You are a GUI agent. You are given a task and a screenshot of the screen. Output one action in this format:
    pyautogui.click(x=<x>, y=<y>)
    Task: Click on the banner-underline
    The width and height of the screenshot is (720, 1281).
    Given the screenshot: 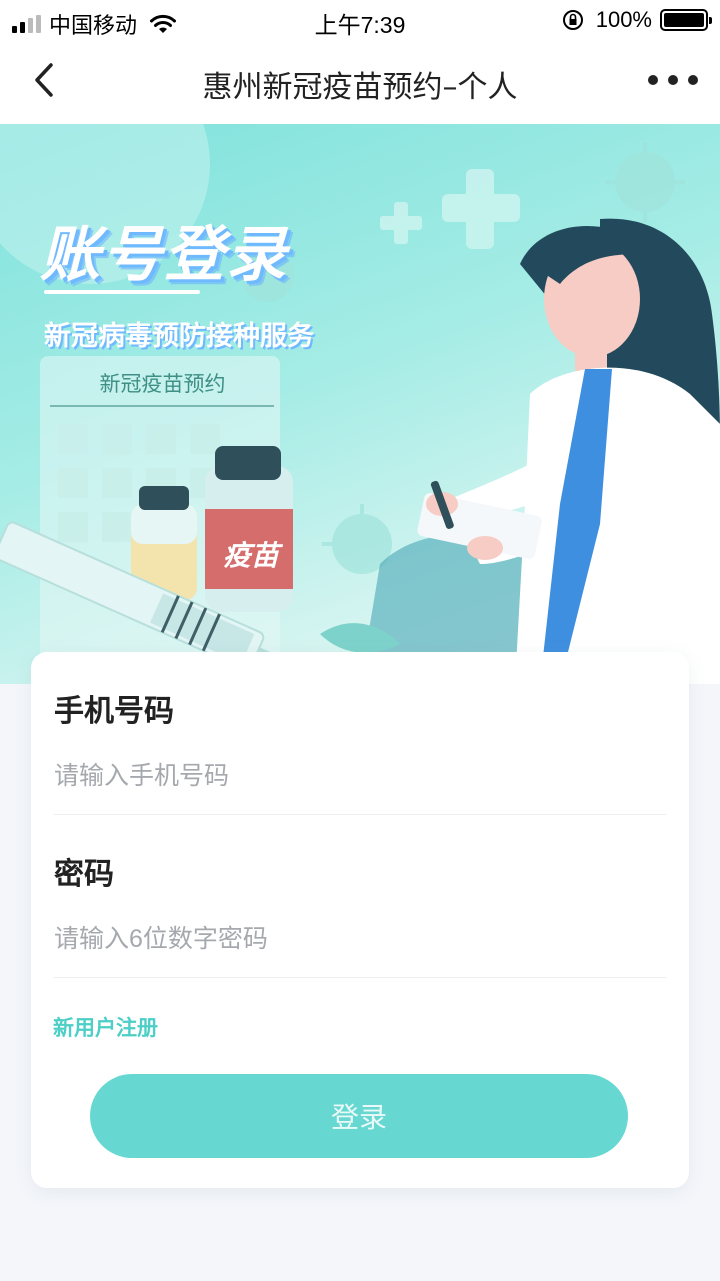 What is the action you would take?
    pyautogui.click(x=122, y=292)
    